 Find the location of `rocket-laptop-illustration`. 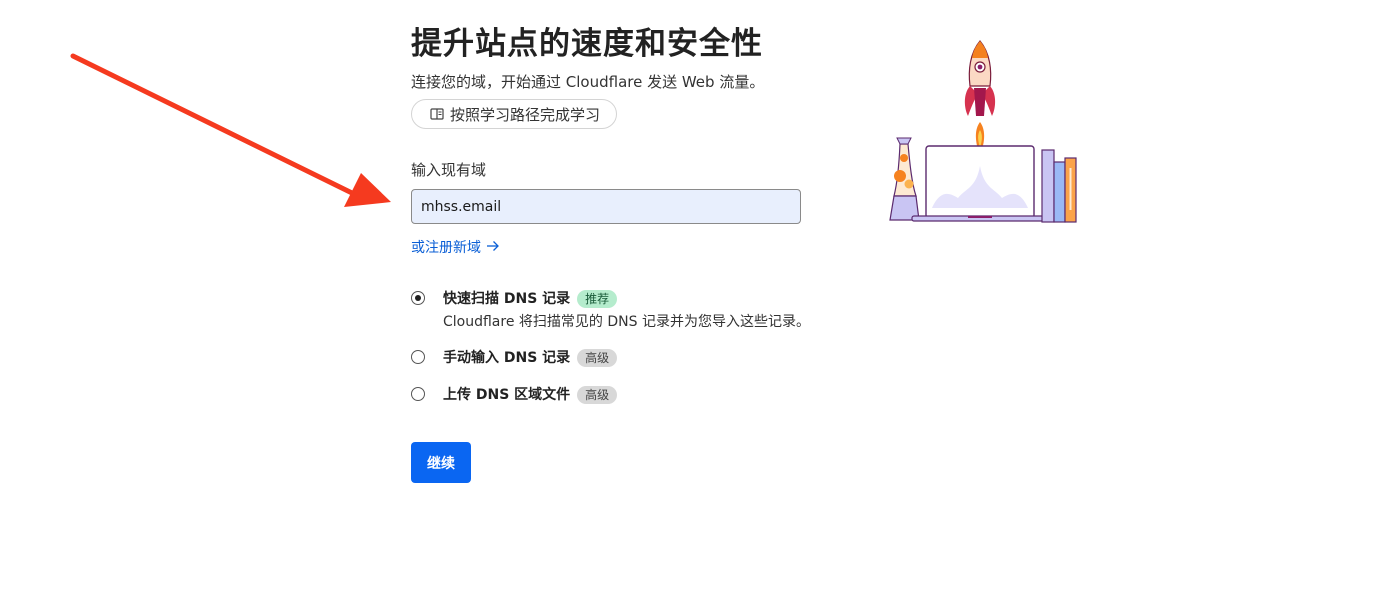

rocket-laptop-illustration is located at coordinates (983, 131).